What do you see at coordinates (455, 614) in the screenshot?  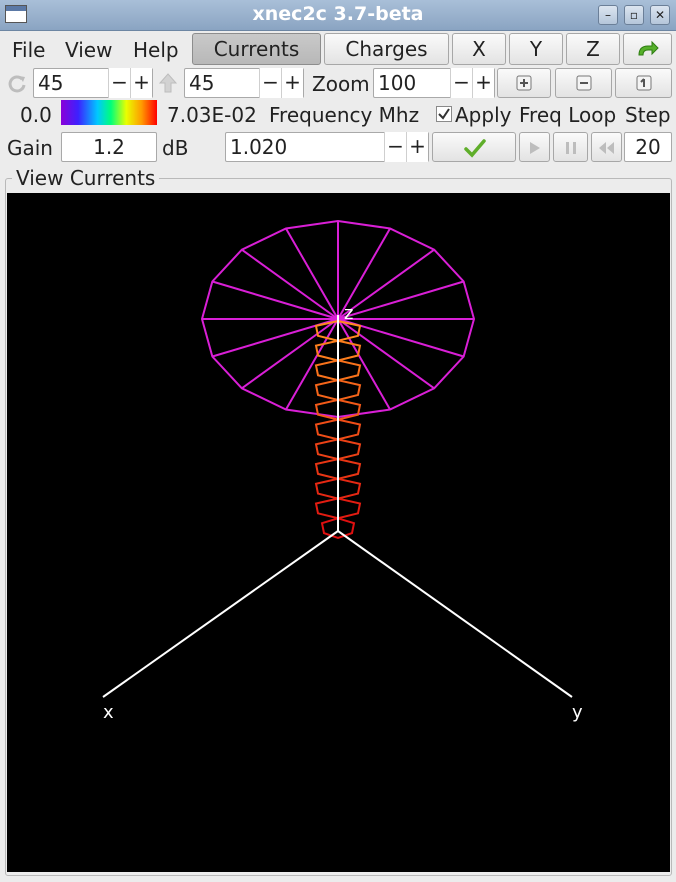 I see `y-axis-line` at bounding box center [455, 614].